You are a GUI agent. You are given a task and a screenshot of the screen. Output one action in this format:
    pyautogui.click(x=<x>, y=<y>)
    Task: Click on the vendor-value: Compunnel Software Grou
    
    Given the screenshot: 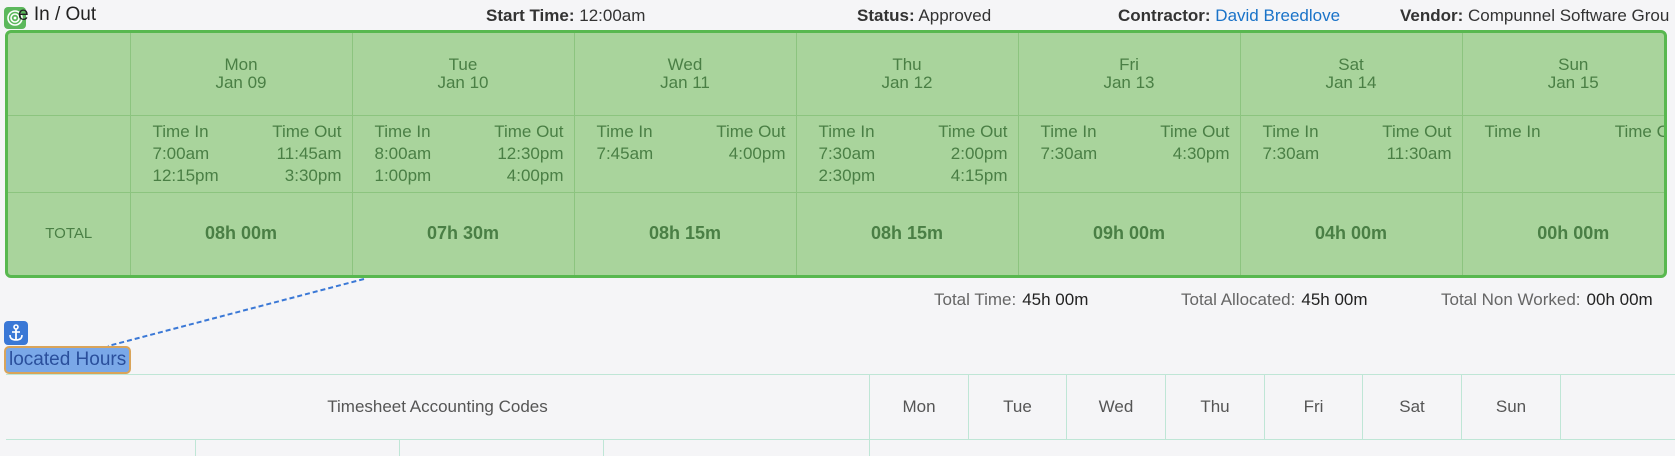 What is the action you would take?
    pyautogui.click(x=1569, y=15)
    